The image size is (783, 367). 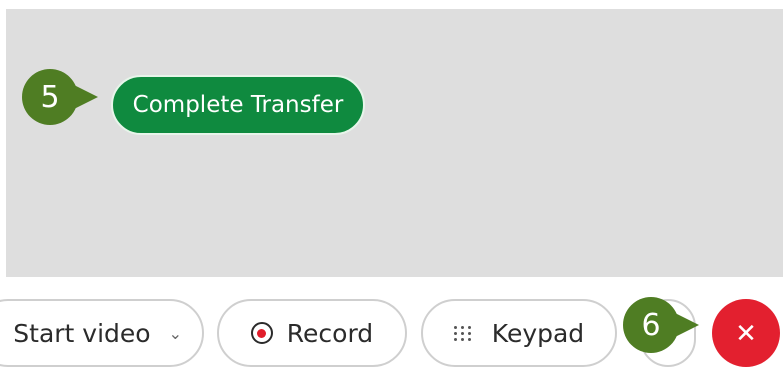 I want to click on chevron-down-icon: ⌄, so click(x=175, y=333).